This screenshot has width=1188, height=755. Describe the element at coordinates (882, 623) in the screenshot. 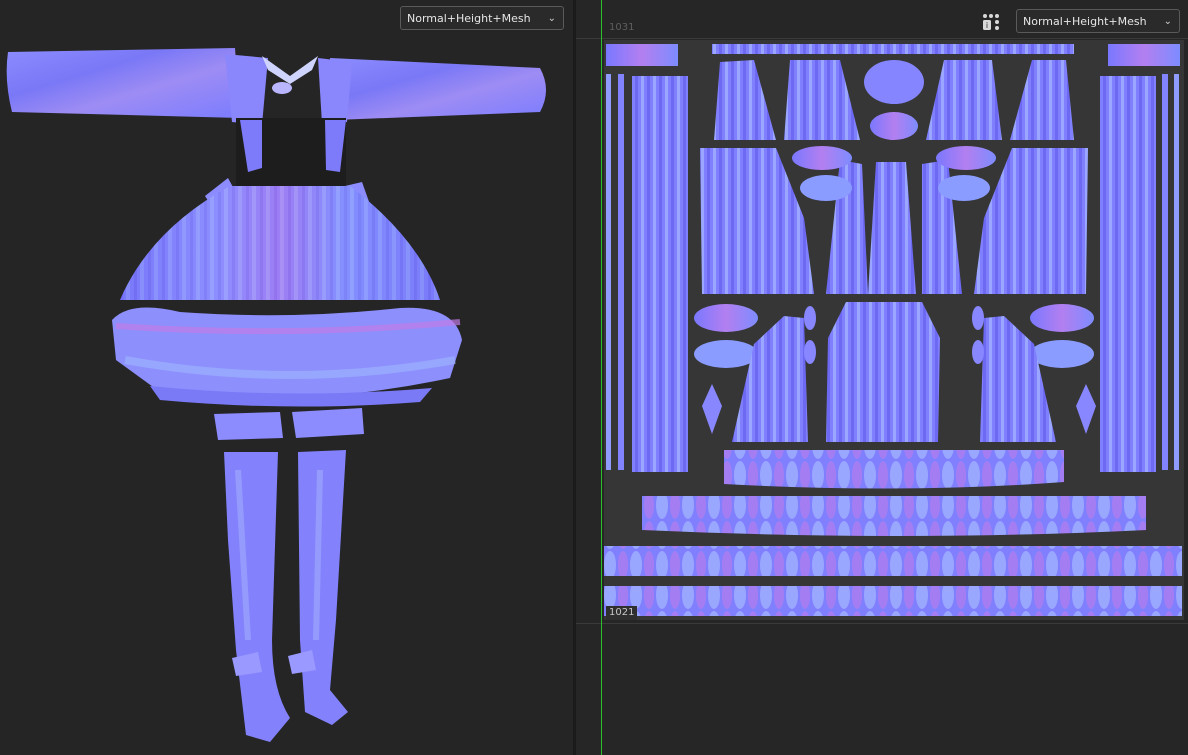

I see `uv-tile-border-bottom` at that location.